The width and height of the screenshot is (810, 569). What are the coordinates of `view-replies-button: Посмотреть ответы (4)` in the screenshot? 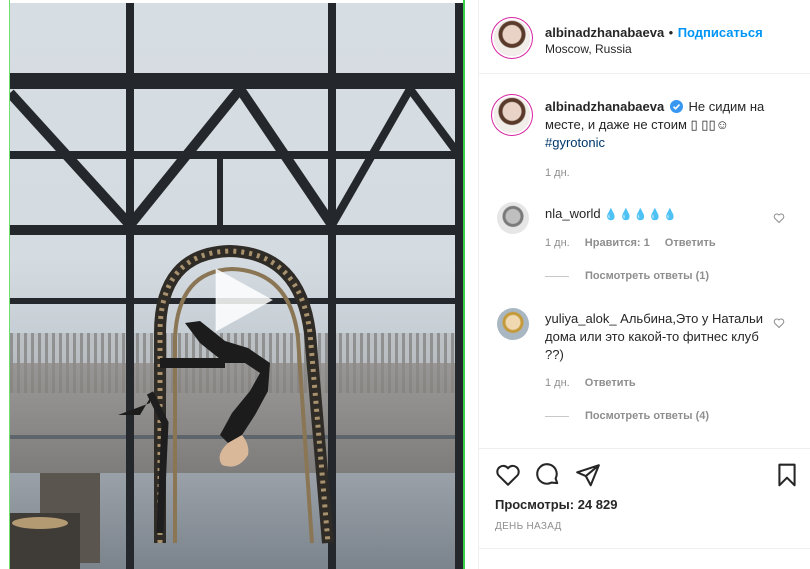 It's located at (627, 416).